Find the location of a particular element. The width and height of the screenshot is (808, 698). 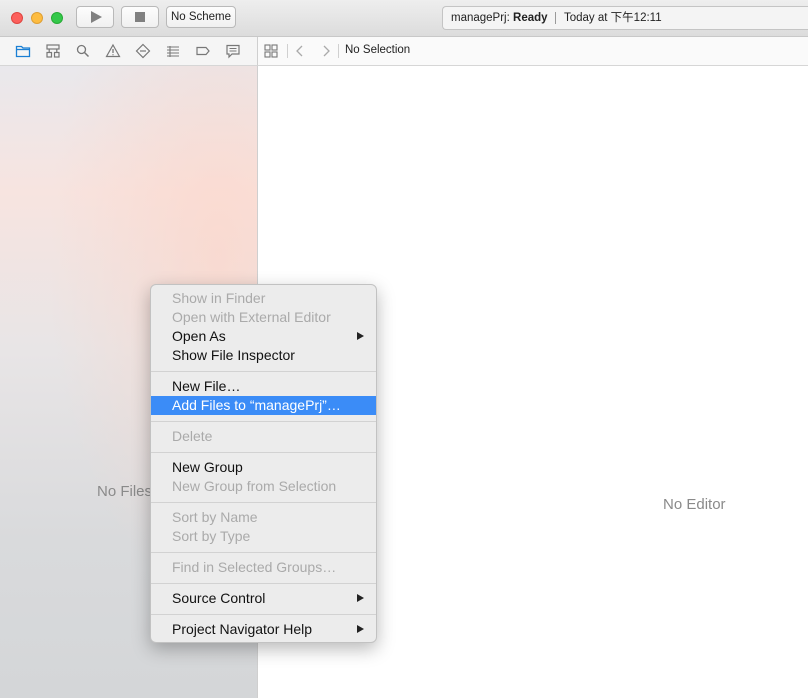

folder-icon is located at coordinates (23, 51).